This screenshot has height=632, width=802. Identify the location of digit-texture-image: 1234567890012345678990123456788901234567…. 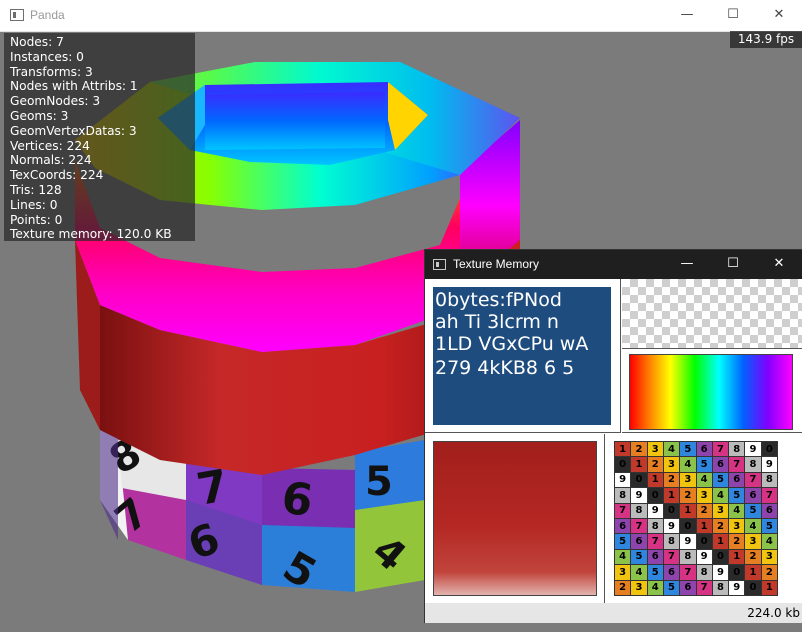
(696, 518).